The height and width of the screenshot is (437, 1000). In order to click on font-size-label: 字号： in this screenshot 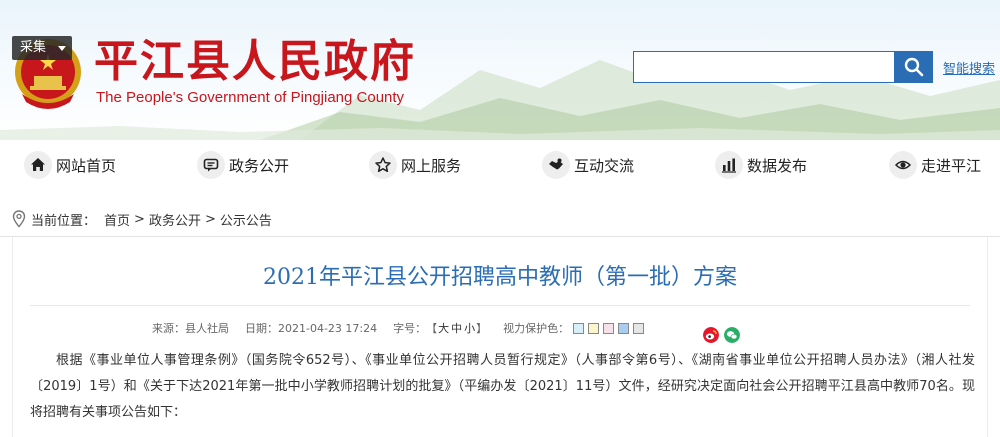, I will do `click(410, 328)`.